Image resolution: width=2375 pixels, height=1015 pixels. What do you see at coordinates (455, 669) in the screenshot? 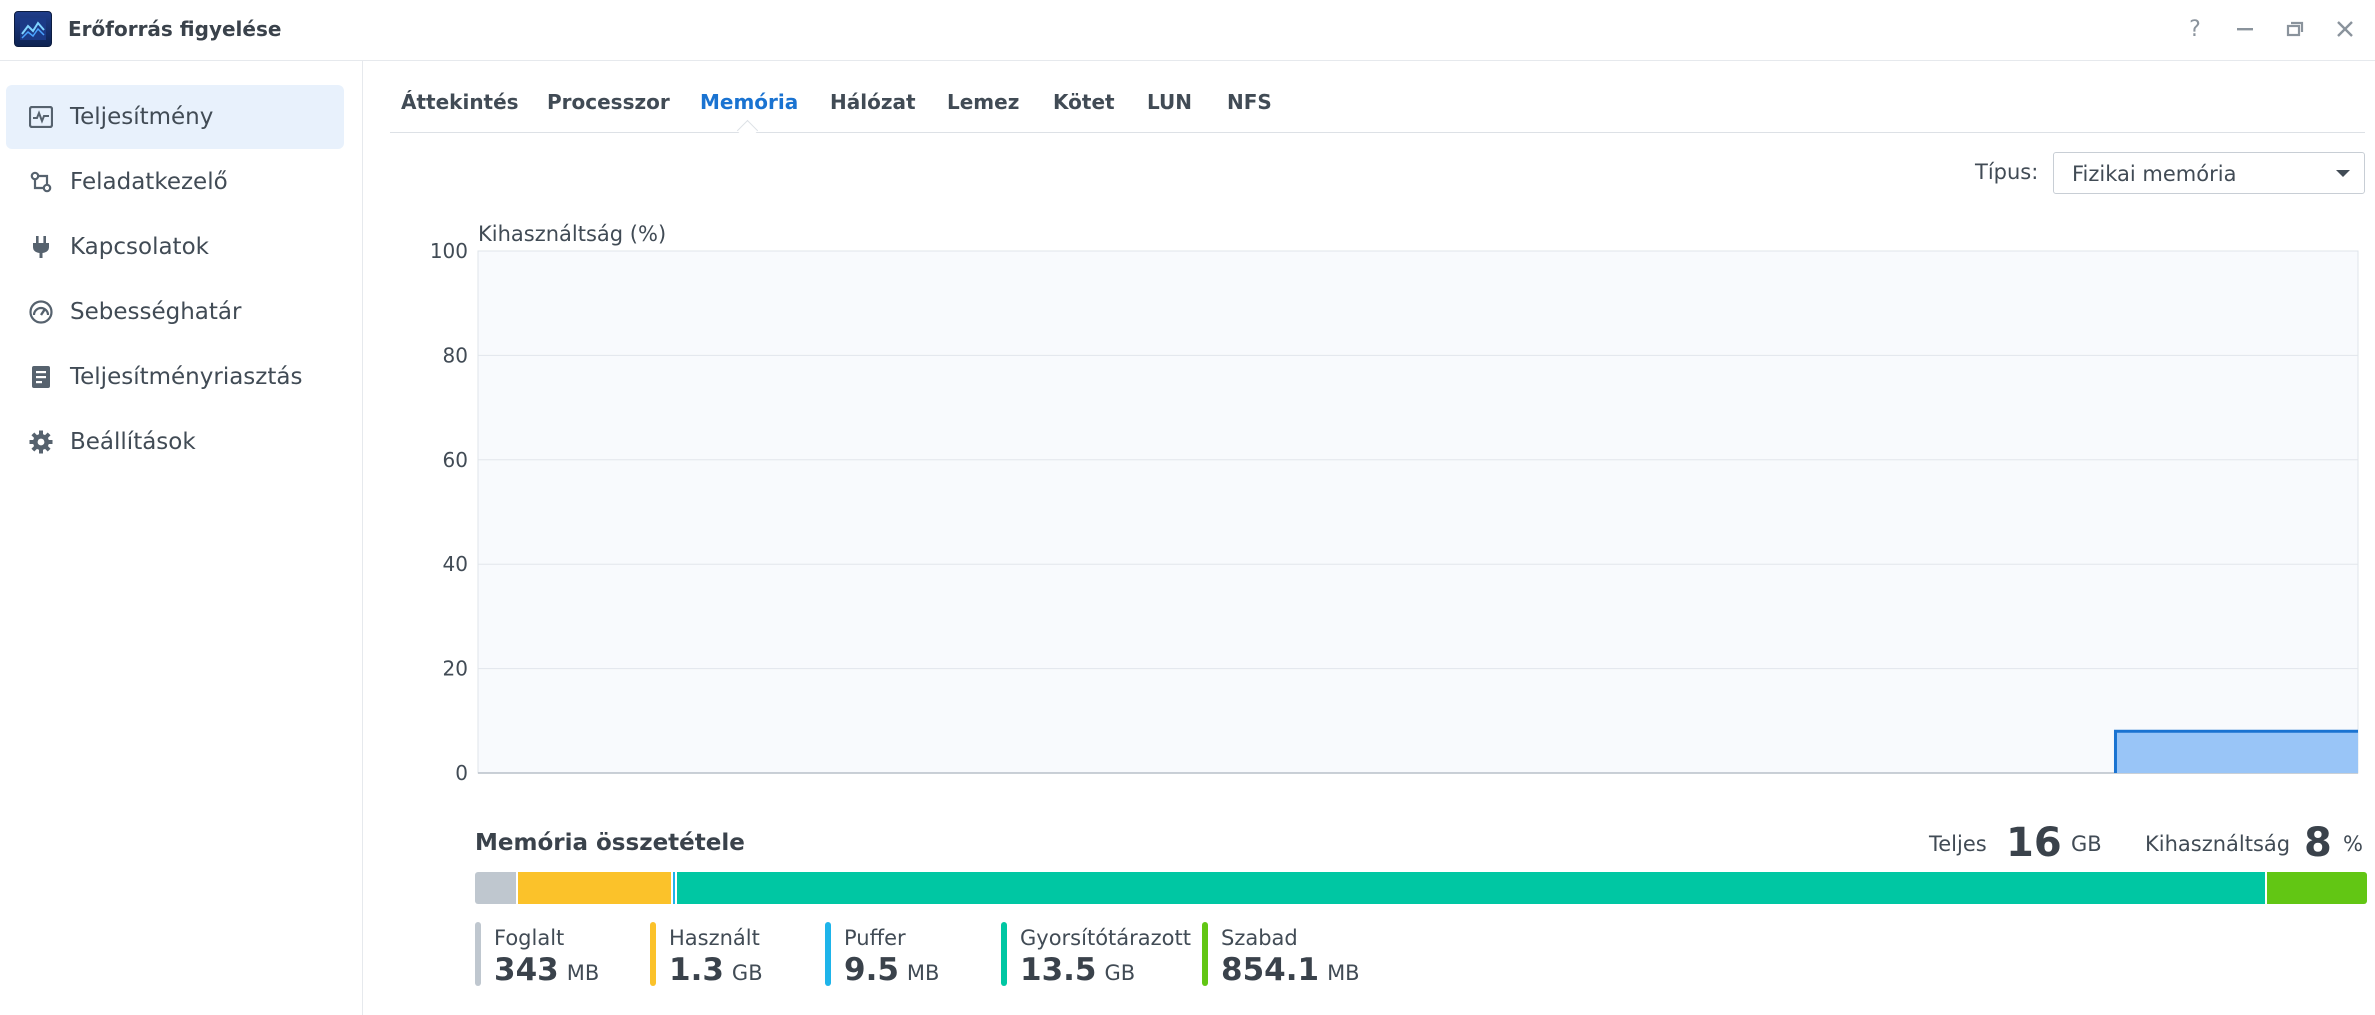
I see `y-tick-label: 20` at bounding box center [455, 669].